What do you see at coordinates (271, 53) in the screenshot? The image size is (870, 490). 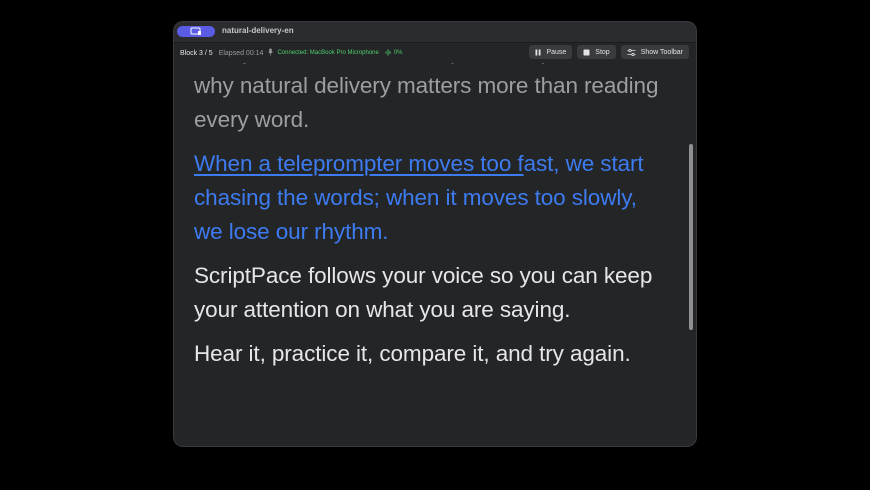 I see `microphone-icon` at bounding box center [271, 53].